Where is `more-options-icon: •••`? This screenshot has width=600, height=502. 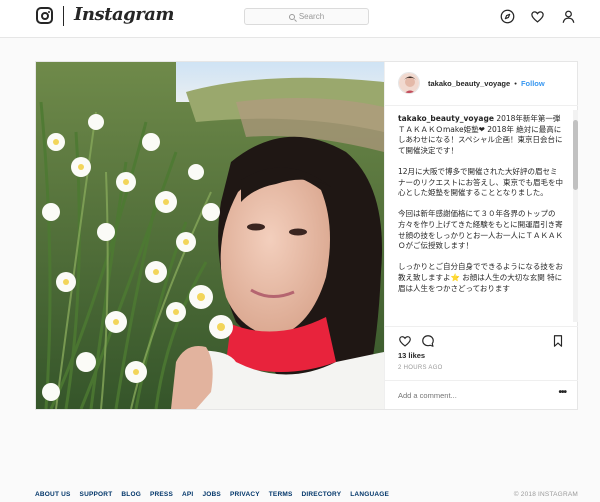 more-options-icon: ••• is located at coordinates (562, 392).